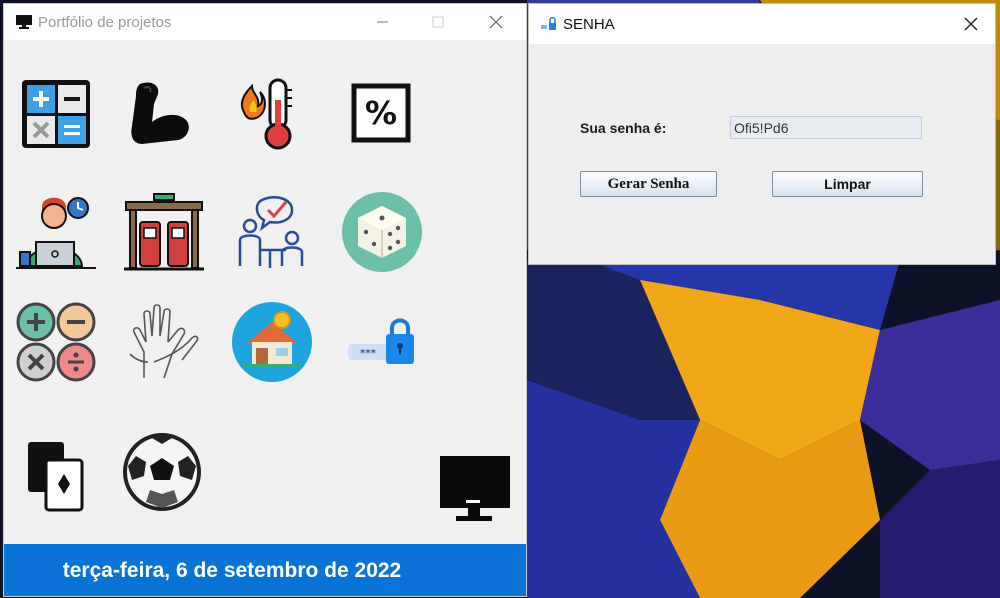 The width and height of the screenshot is (1000, 598). I want to click on percent-icon: %, so click(382, 114).